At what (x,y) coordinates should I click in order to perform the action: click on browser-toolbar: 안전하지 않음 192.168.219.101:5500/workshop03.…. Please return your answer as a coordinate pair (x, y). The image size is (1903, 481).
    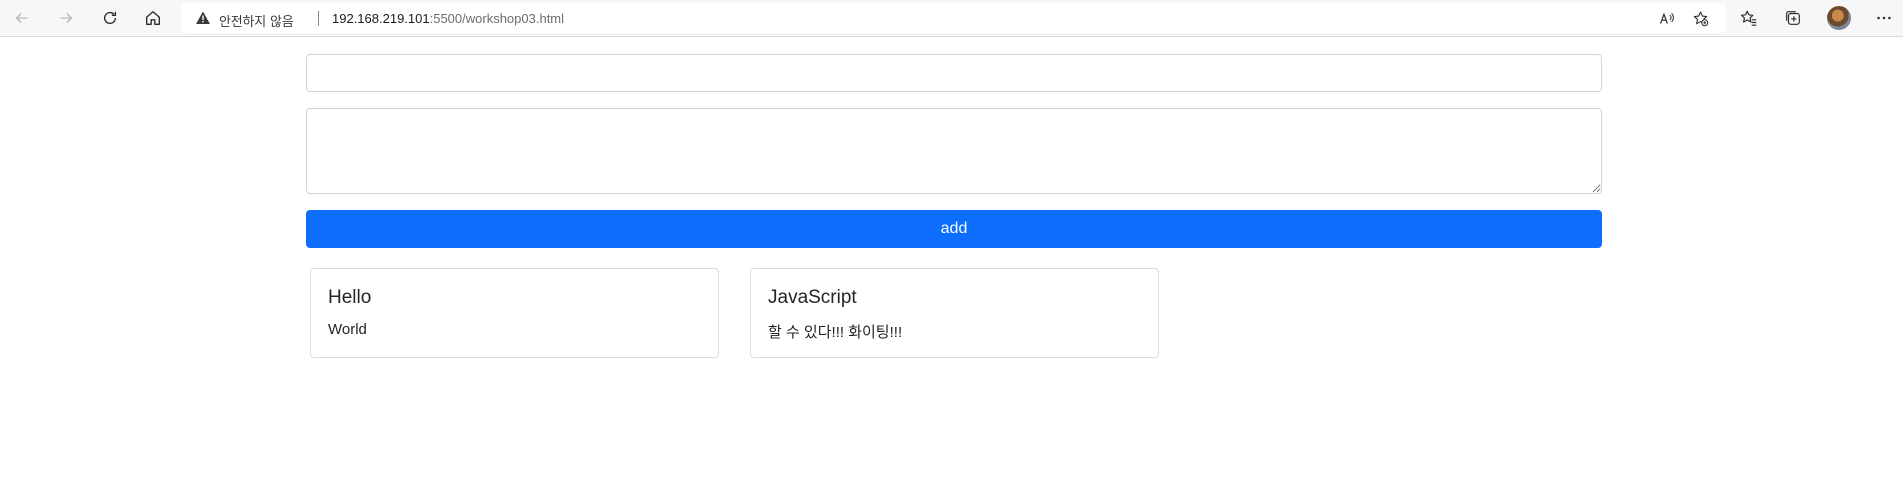
    Looking at the image, I should click on (951, 18).